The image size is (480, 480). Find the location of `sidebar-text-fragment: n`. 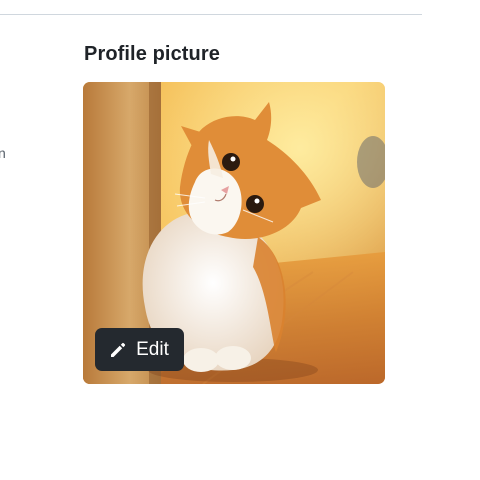

sidebar-text-fragment: n is located at coordinates (3, 153).